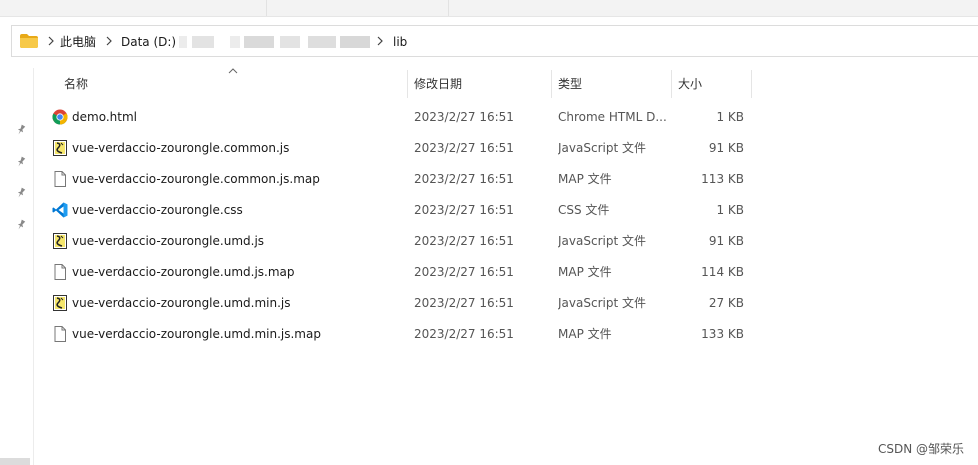 Image resolution: width=978 pixels, height=465 pixels. Describe the element at coordinates (78, 42) in the screenshot. I see `breadcrumb-this-pc: 此电脑` at that location.